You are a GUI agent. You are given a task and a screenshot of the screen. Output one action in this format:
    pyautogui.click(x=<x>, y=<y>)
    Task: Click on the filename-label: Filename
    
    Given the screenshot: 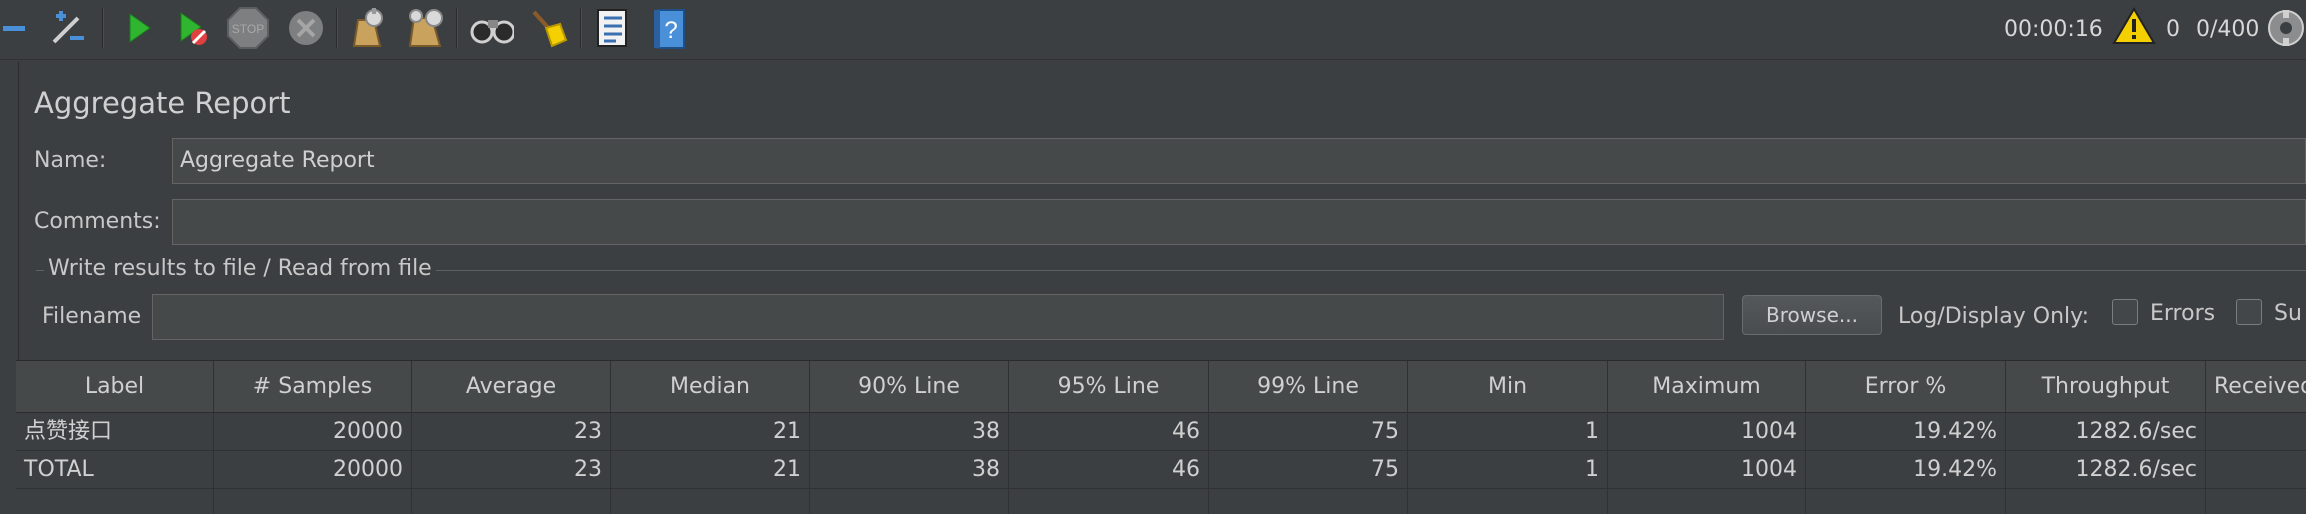 What is the action you would take?
    pyautogui.click(x=92, y=316)
    